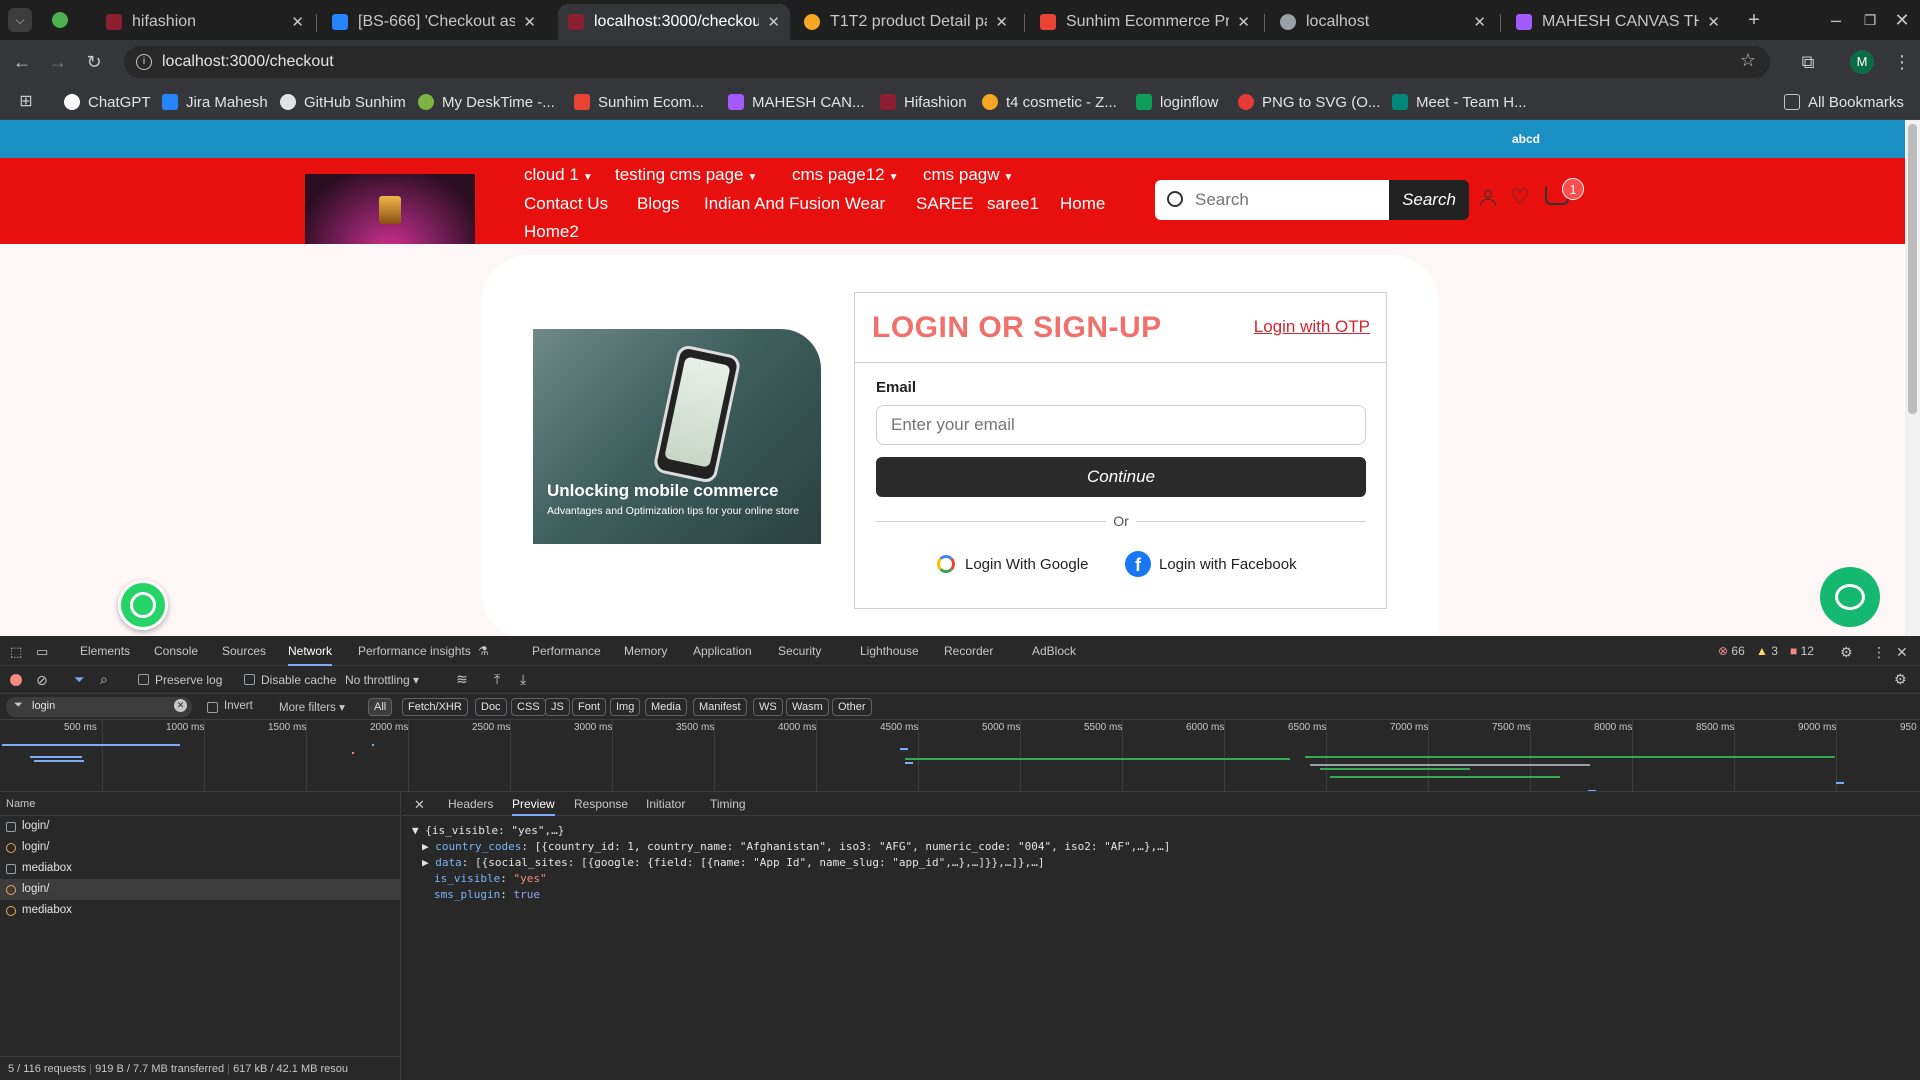  What do you see at coordinates (1862, 62) in the screenshot?
I see `profile-avatar: M` at bounding box center [1862, 62].